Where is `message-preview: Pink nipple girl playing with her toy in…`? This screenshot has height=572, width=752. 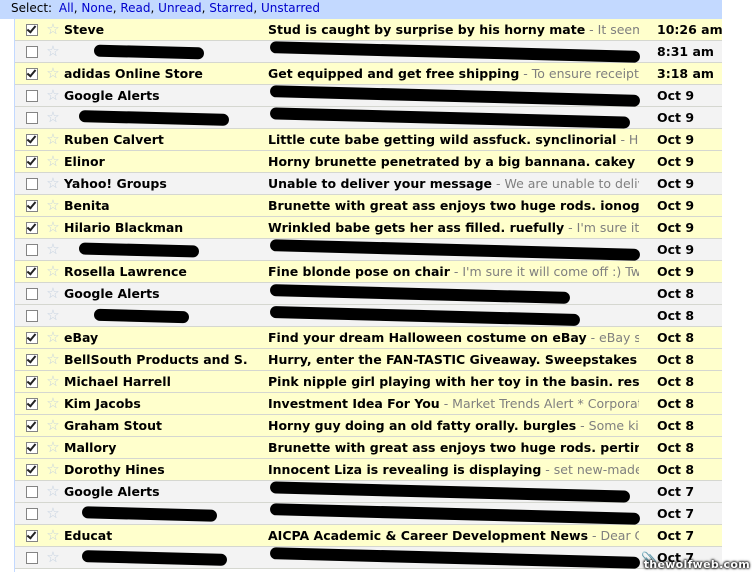 message-preview: Pink nipple girl playing with her toy in… is located at coordinates (453, 381).